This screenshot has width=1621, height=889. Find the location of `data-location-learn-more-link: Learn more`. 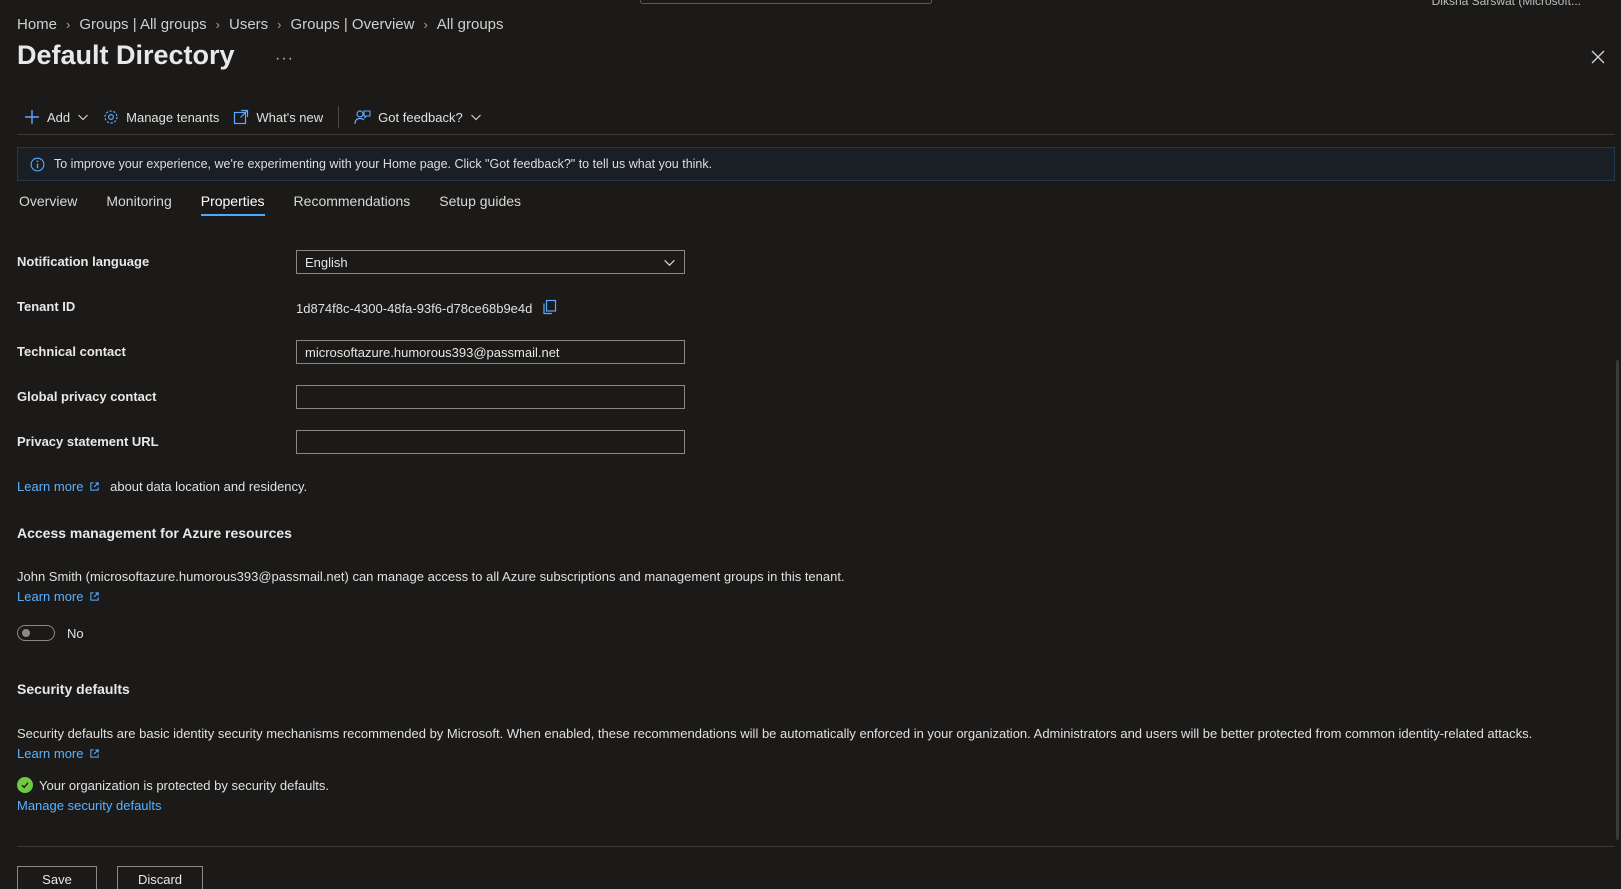

data-location-learn-more-link: Learn more is located at coordinates (58, 486).